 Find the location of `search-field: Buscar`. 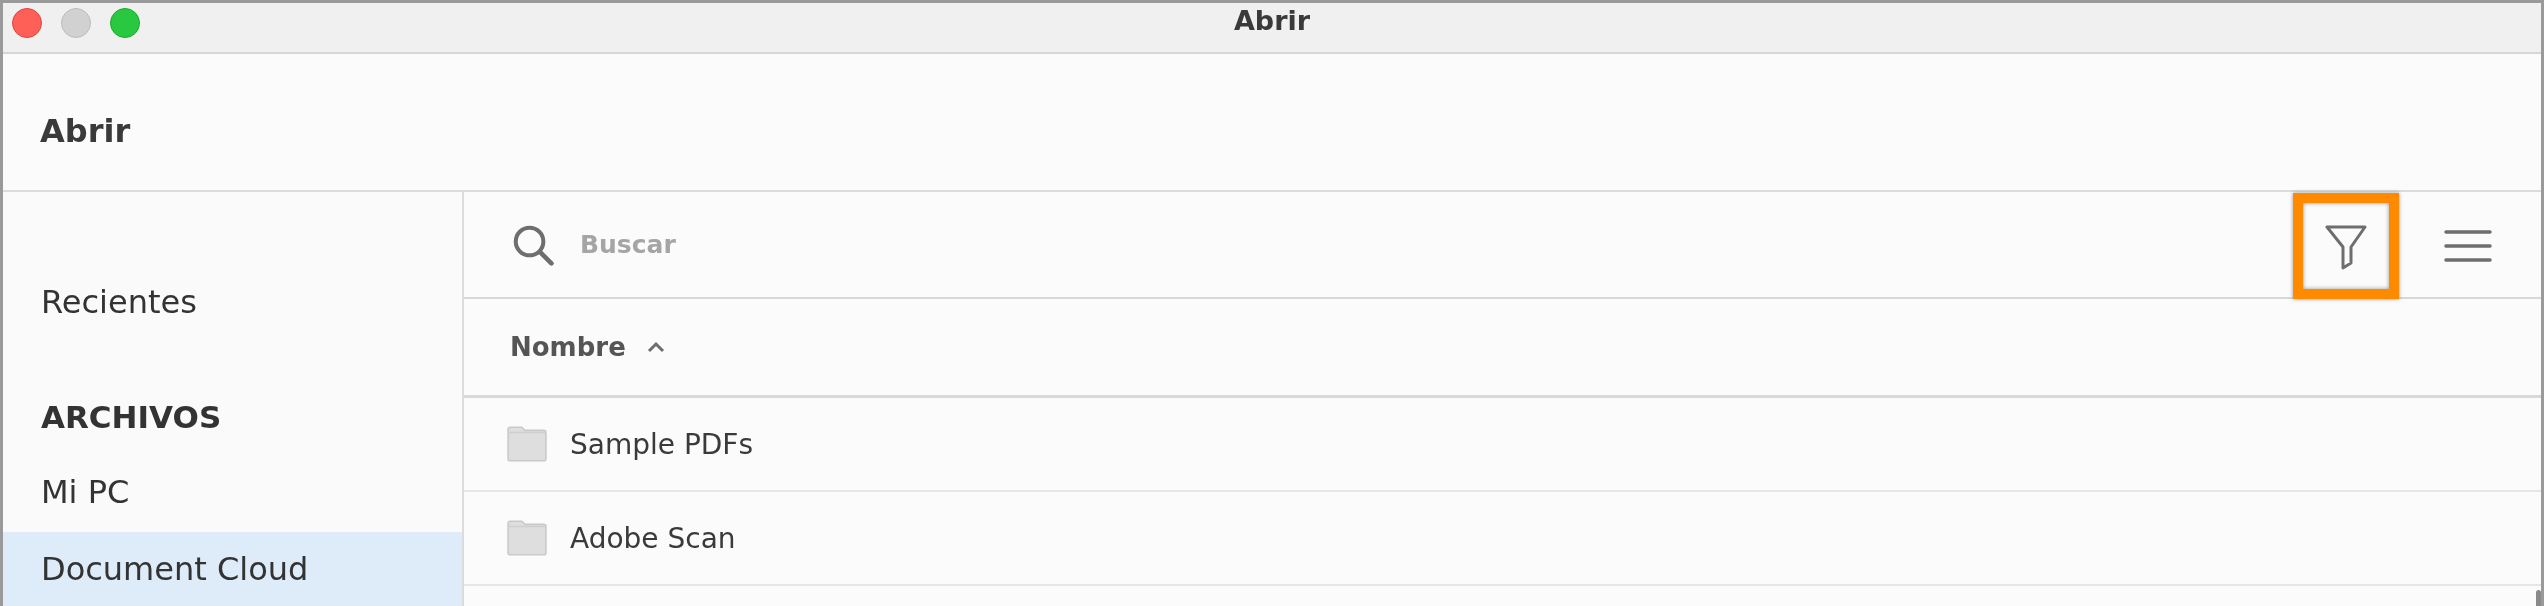

search-field: Buscar is located at coordinates (780, 244).